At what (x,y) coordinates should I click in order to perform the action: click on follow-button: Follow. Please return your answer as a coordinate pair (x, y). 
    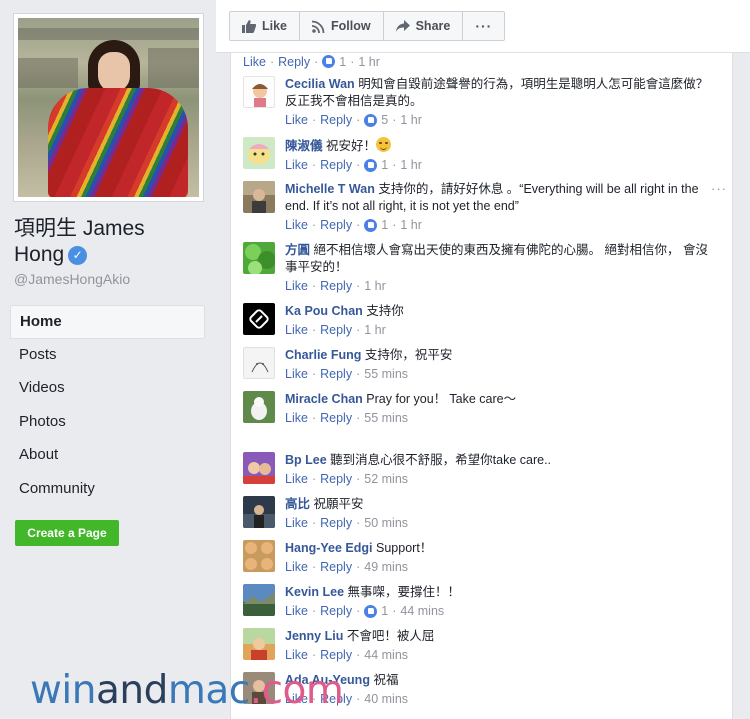
    Looking at the image, I should click on (341, 26).